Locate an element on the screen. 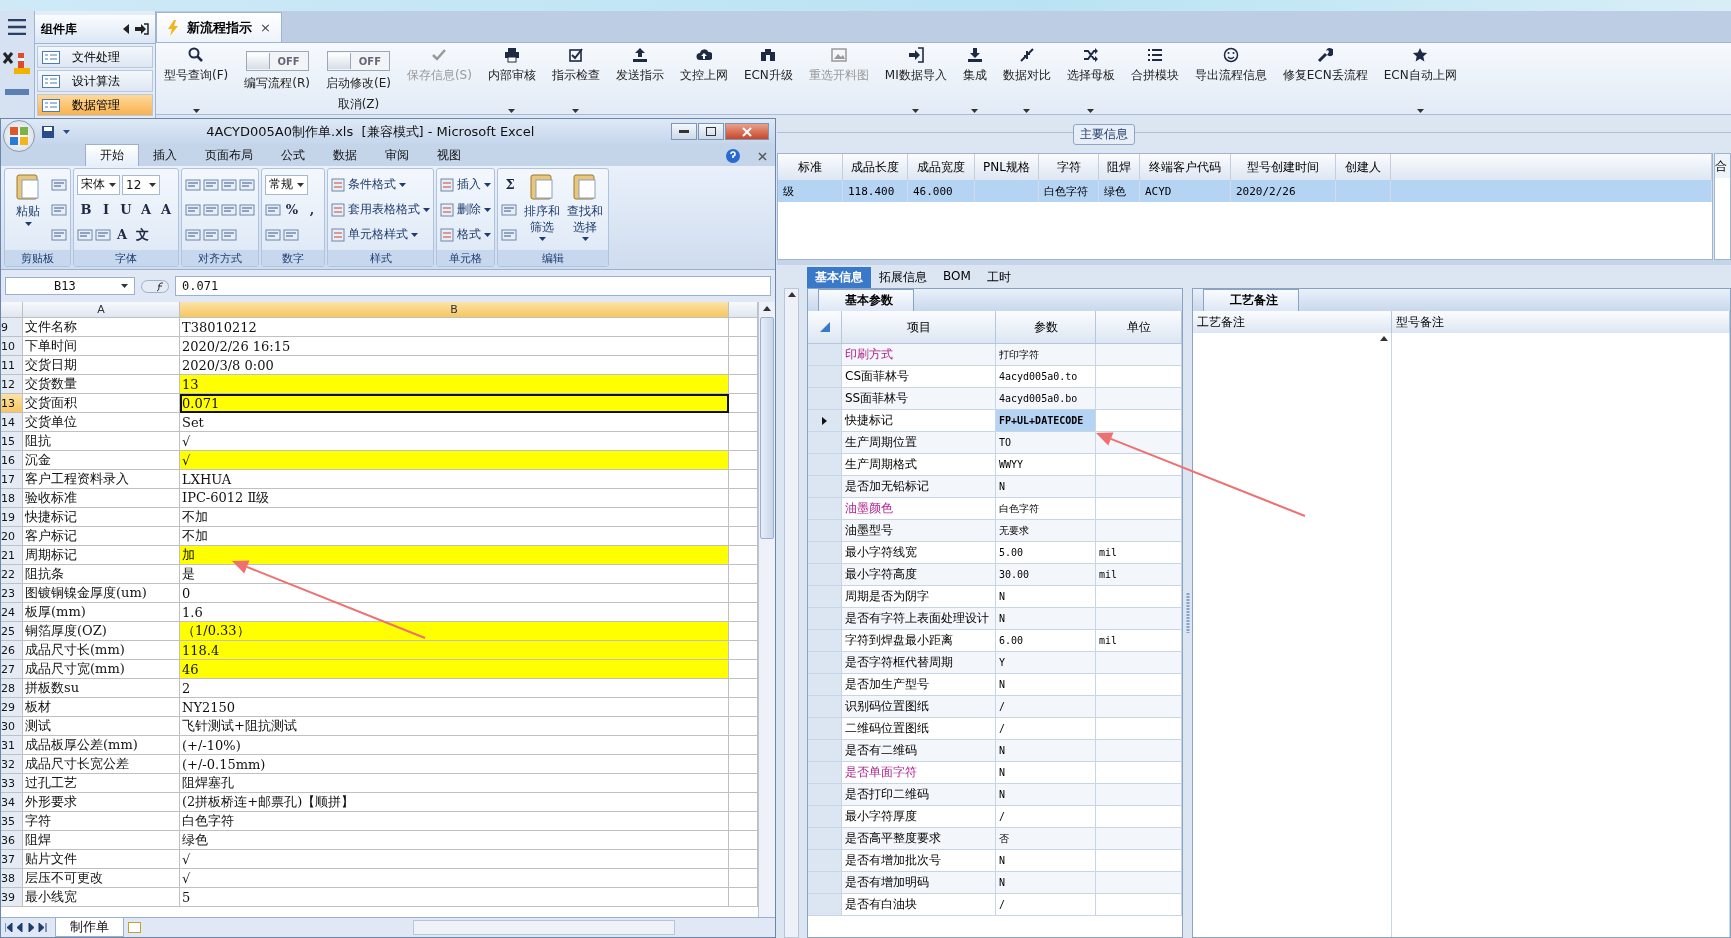 The image size is (1731, 938). ribbon-button: 单元格样式 is located at coordinates (374, 234).